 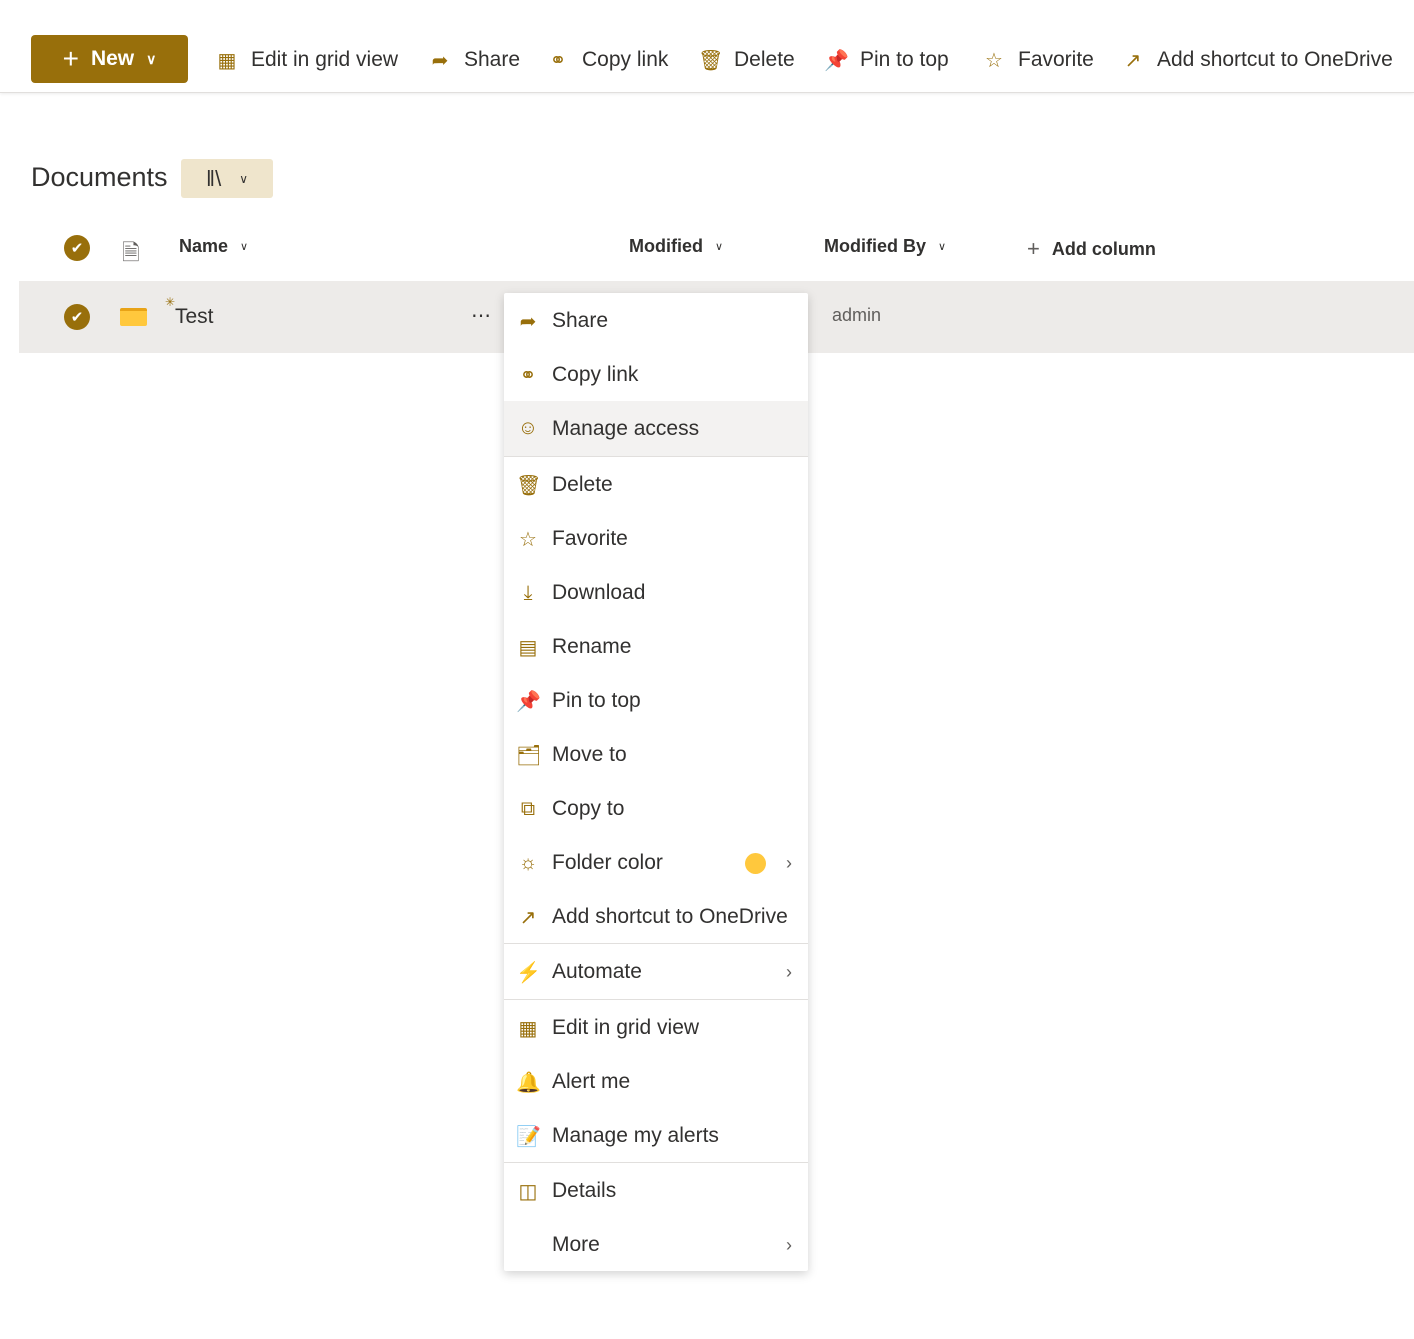 What do you see at coordinates (656, 1028) in the screenshot?
I see `menu-item-edit-grid: ▦ Edit in grid view` at bounding box center [656, 1028].